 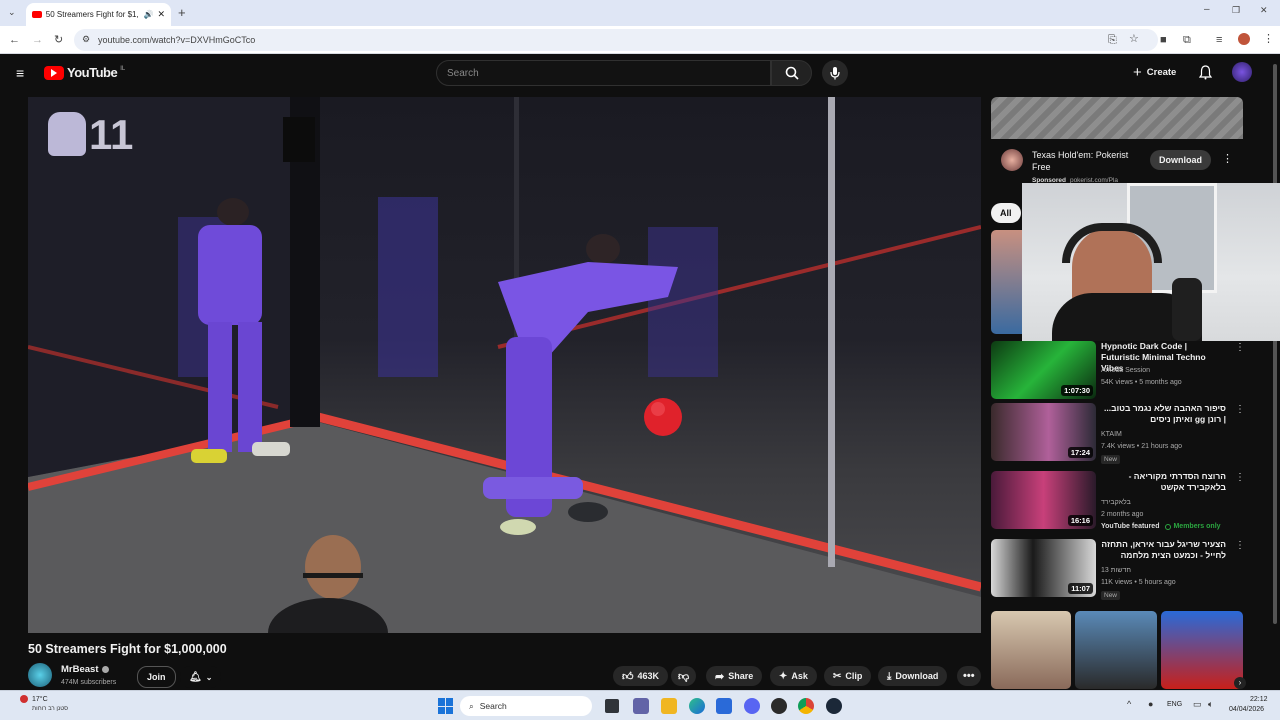 What do you see at coordinates (848, 676) in the screenshot?
I see `clip-button: ✂ Clip` at bounding box center [848, 676].